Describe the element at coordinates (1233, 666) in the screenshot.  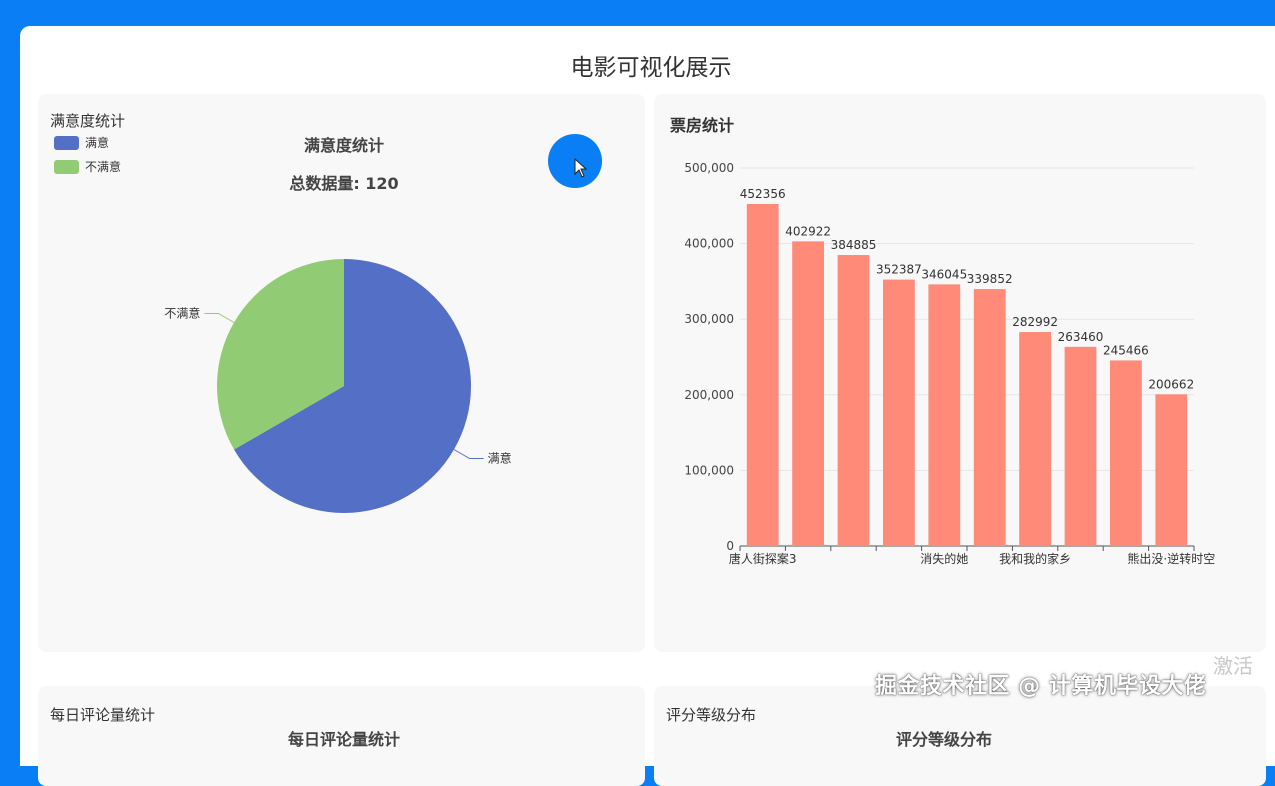
I see `activate-watermark: 激活` at that location.